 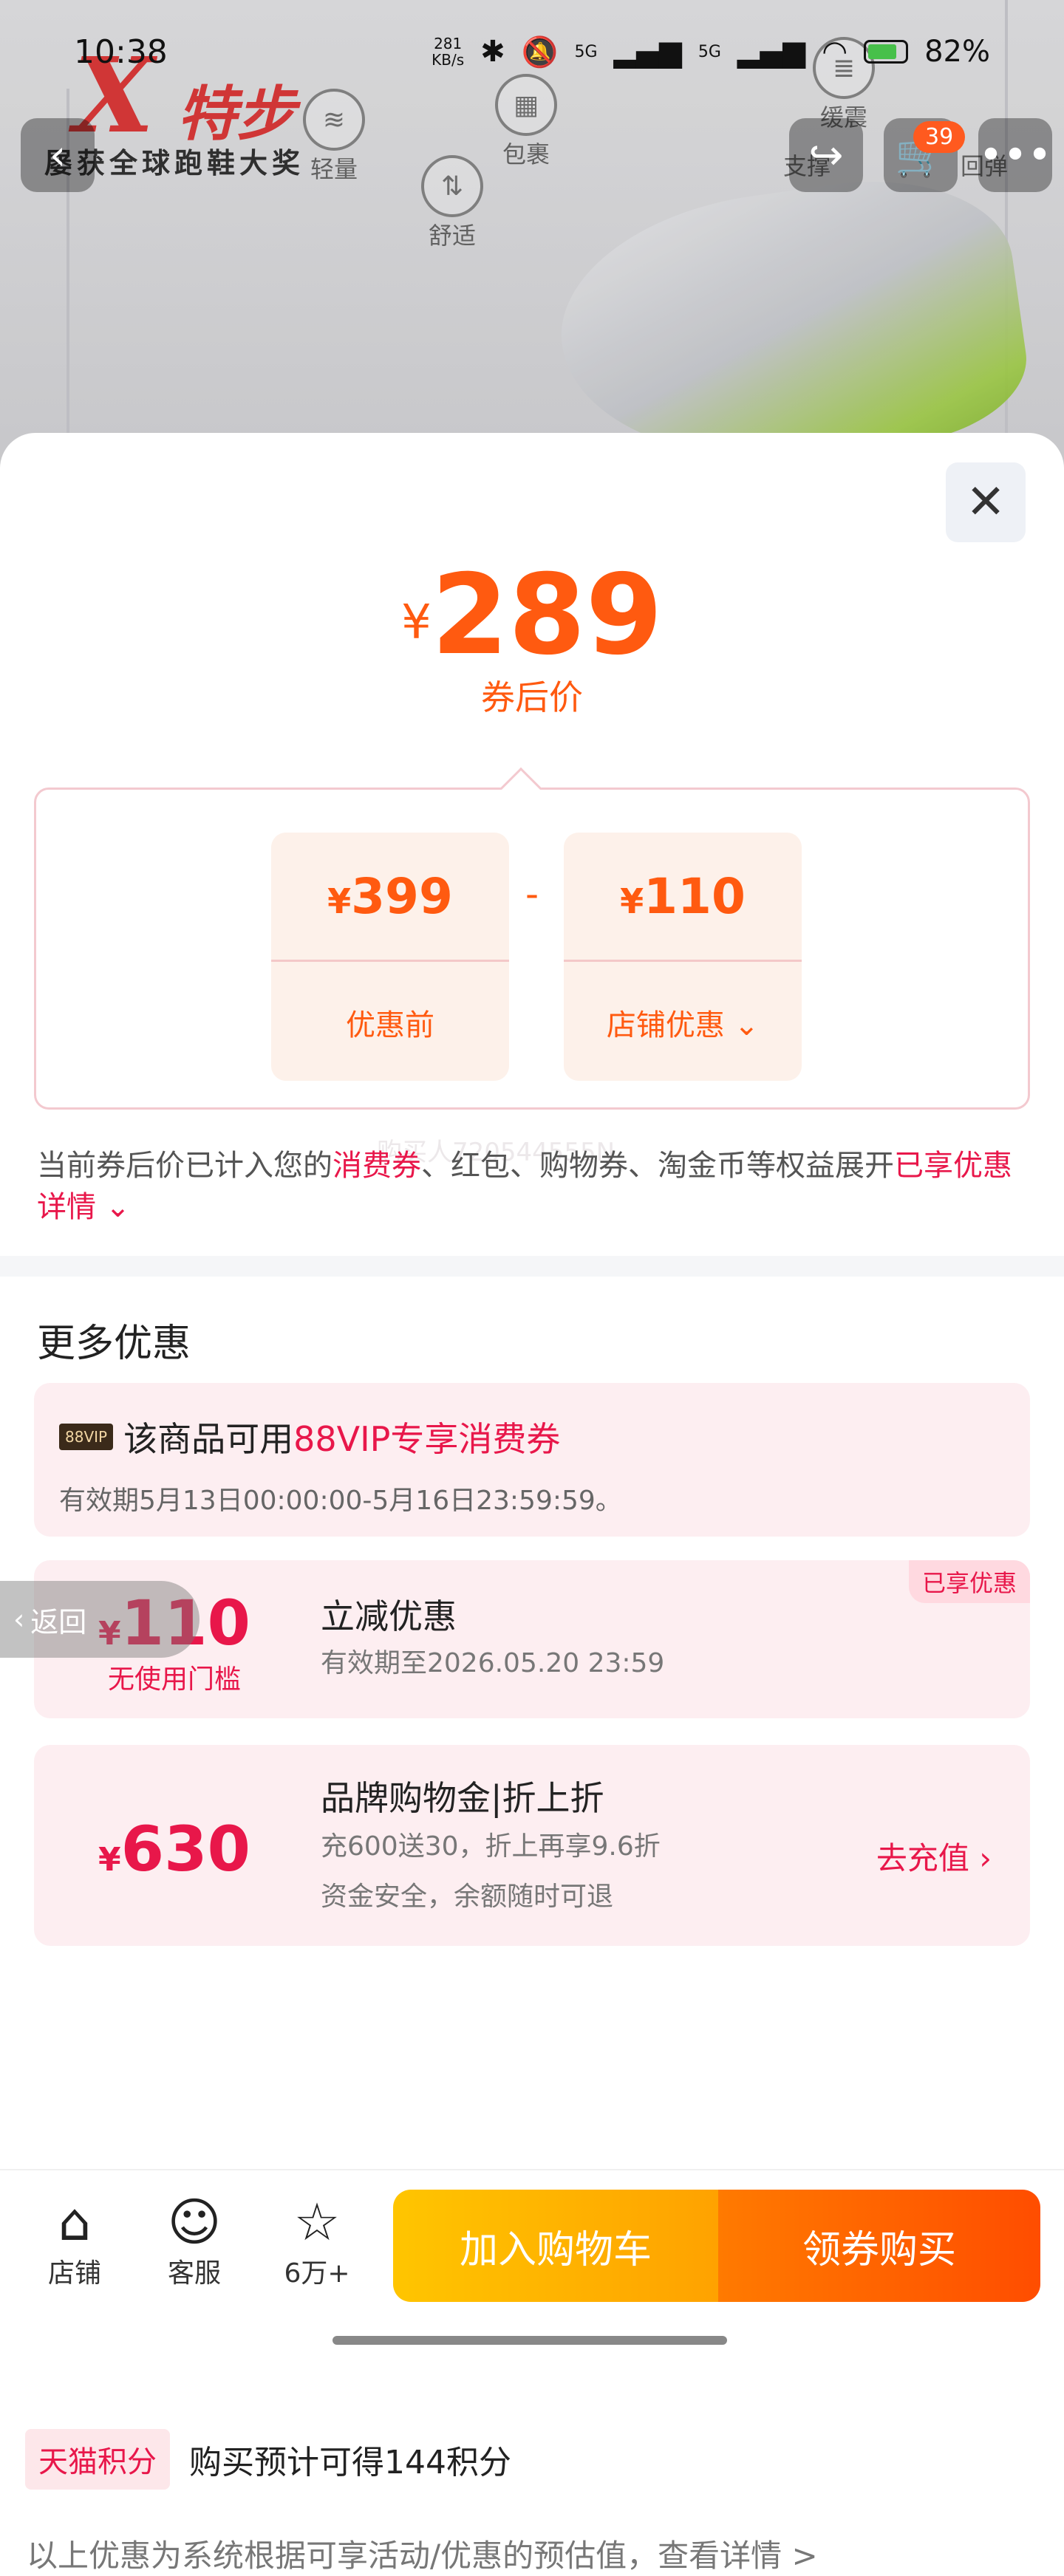 What do you see at coordinates (174, 1679) in the screenshot?
I see `instant-discount-threshold: 无使用门槛` at bounding box center [174, 1679].